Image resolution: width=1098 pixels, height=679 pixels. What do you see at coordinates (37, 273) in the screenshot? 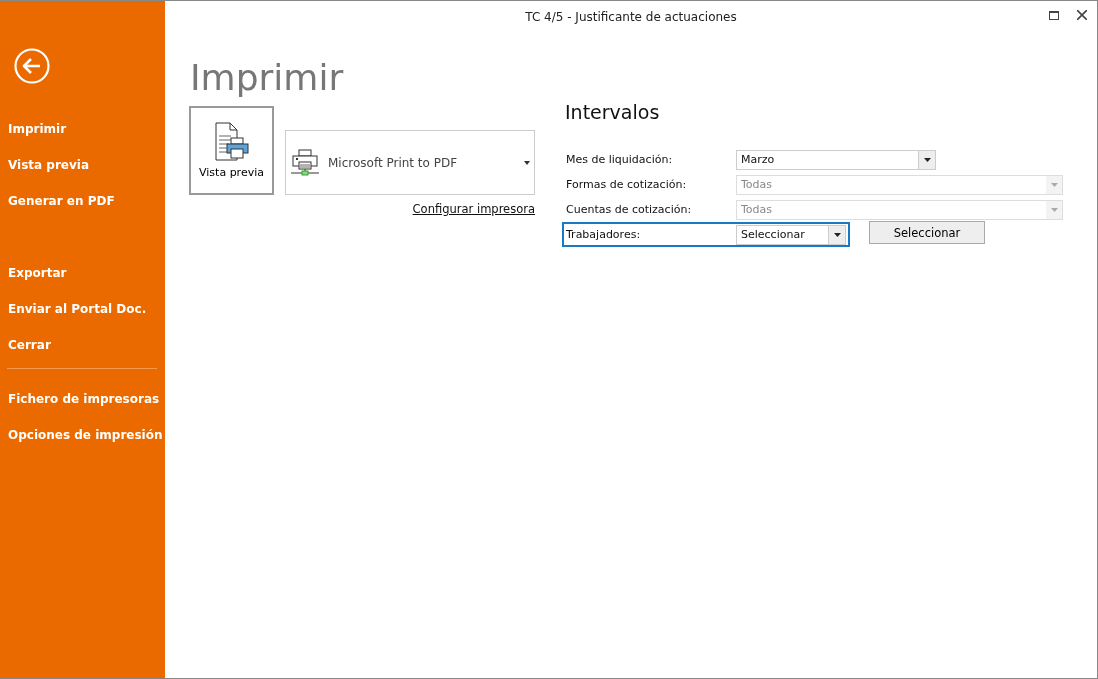
I see `sidebar-item: Exportar` at bounding box center [37, 273].